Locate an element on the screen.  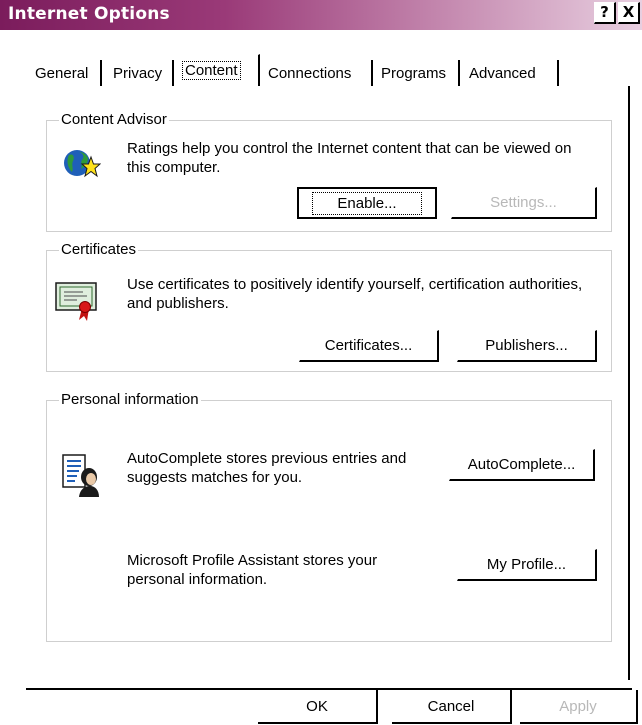
help-button: ? is located at coordinates (605, 13).